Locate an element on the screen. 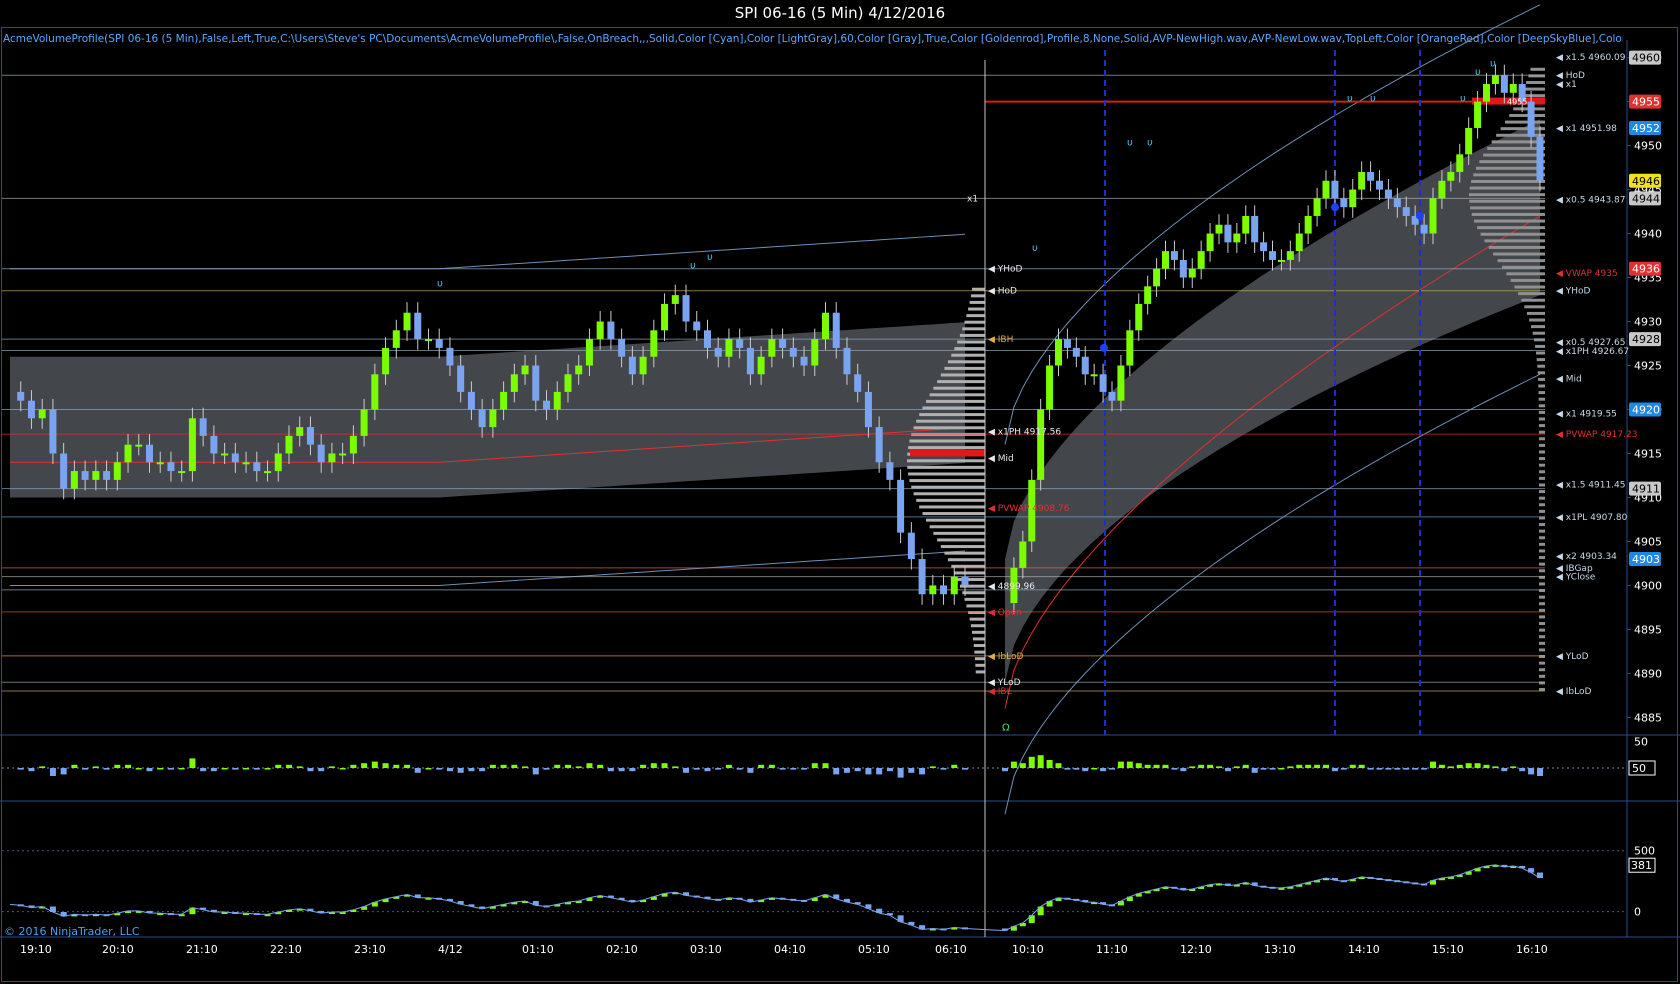  x-tick-label: 4/12 is located at coordinates (450, 949).